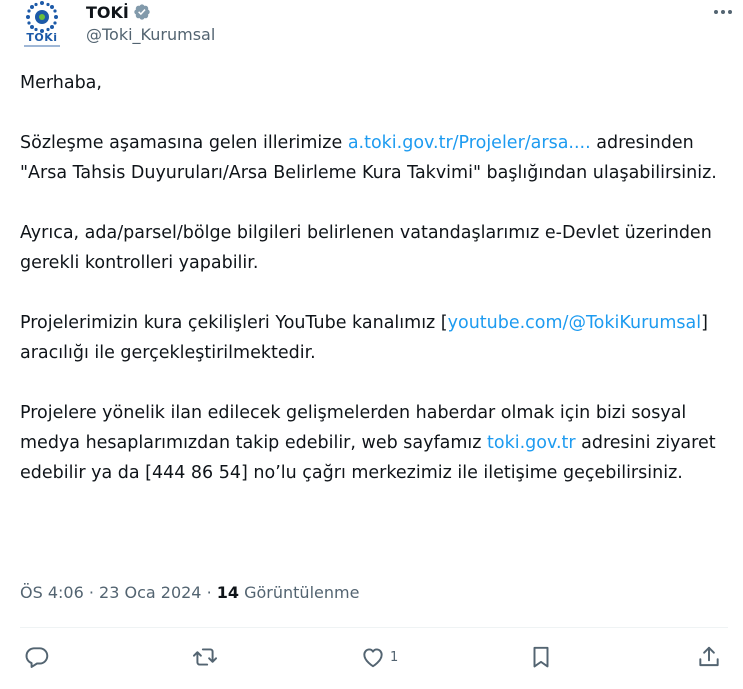  Describe the element at coordinates (61, 83) in the screenshot. I see `tweet-paragraph-greeting: Merhaba,` at that location.